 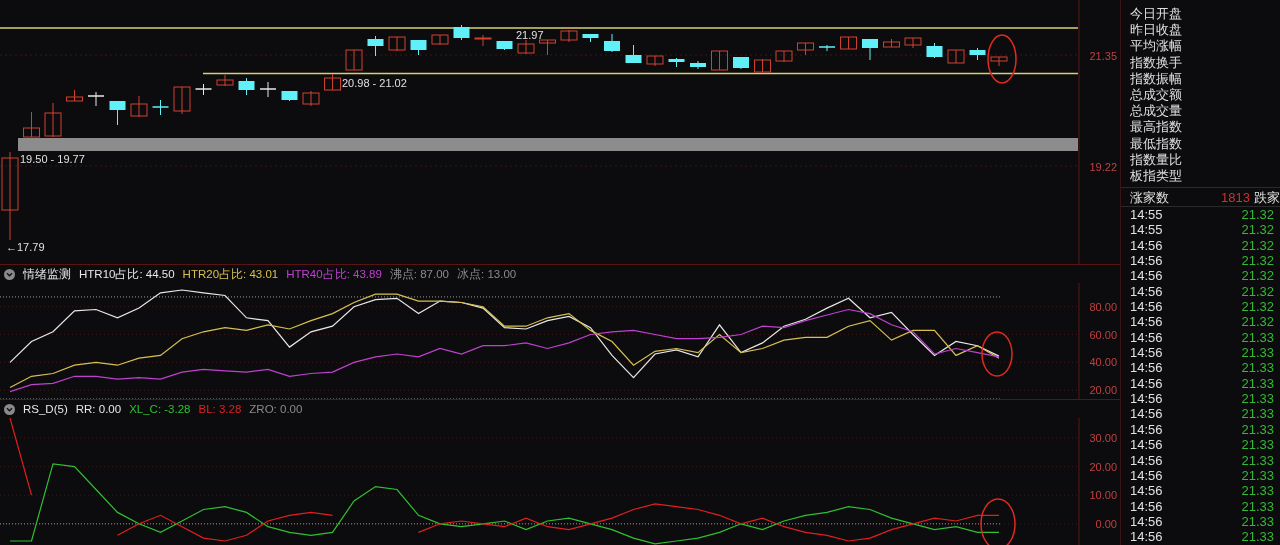 What do you see at coordinates (1103, 438) in the screenshot?
I see `axis-label: 30.00` at bounding box center [1103, 438].